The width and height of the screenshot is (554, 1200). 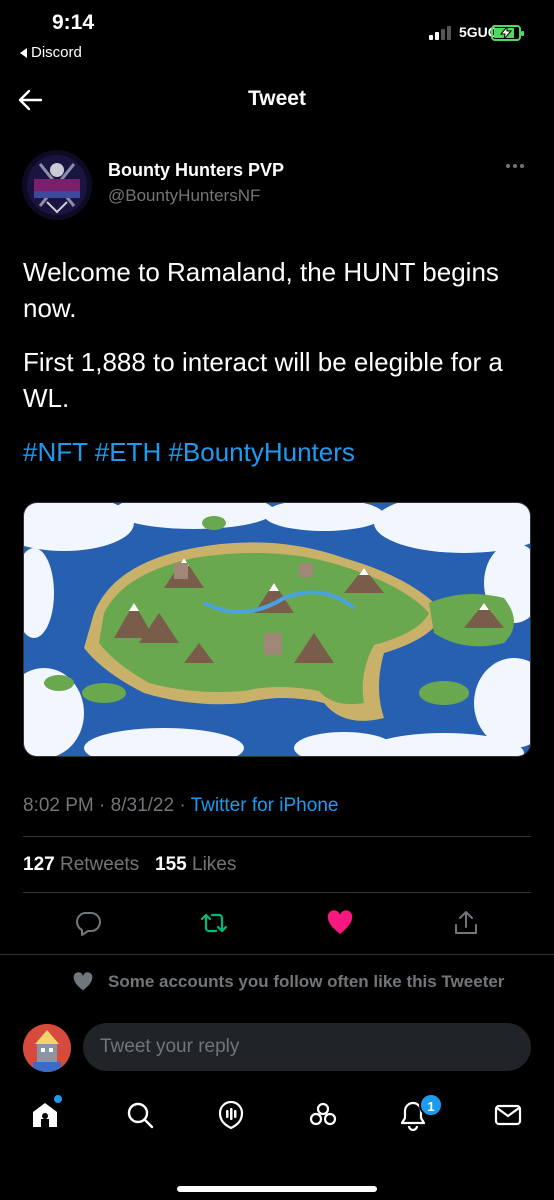 I want to click on reply-input: Tweet your reply, so click(x=307, y=1047).